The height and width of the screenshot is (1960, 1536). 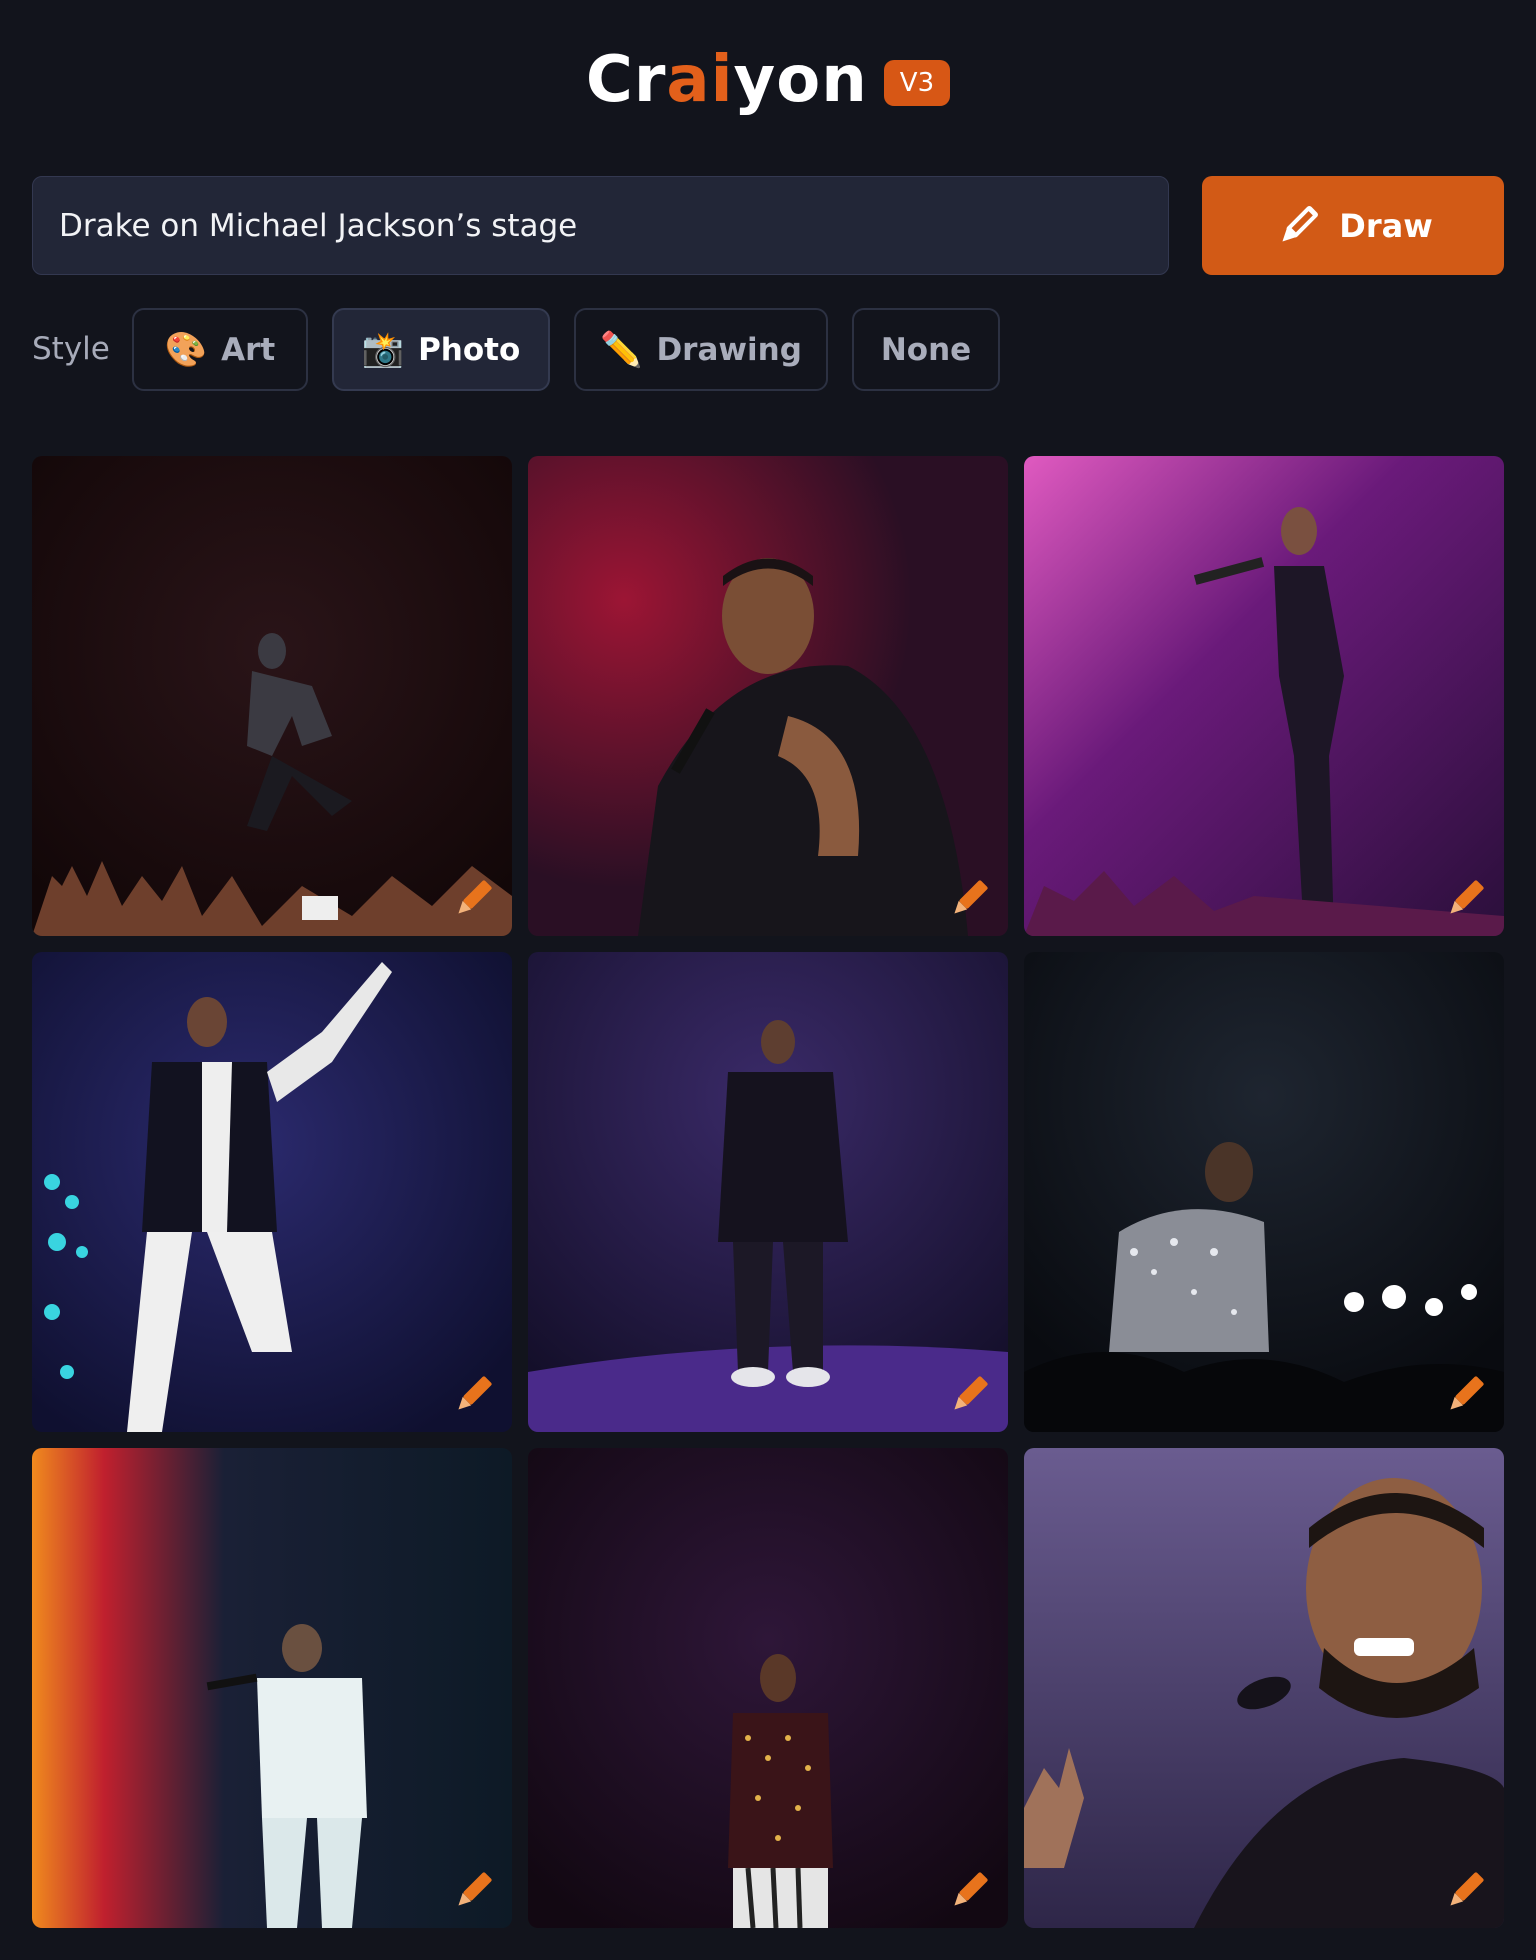 I want to click on logo-text-end: yon, so click(x=800, y=80).